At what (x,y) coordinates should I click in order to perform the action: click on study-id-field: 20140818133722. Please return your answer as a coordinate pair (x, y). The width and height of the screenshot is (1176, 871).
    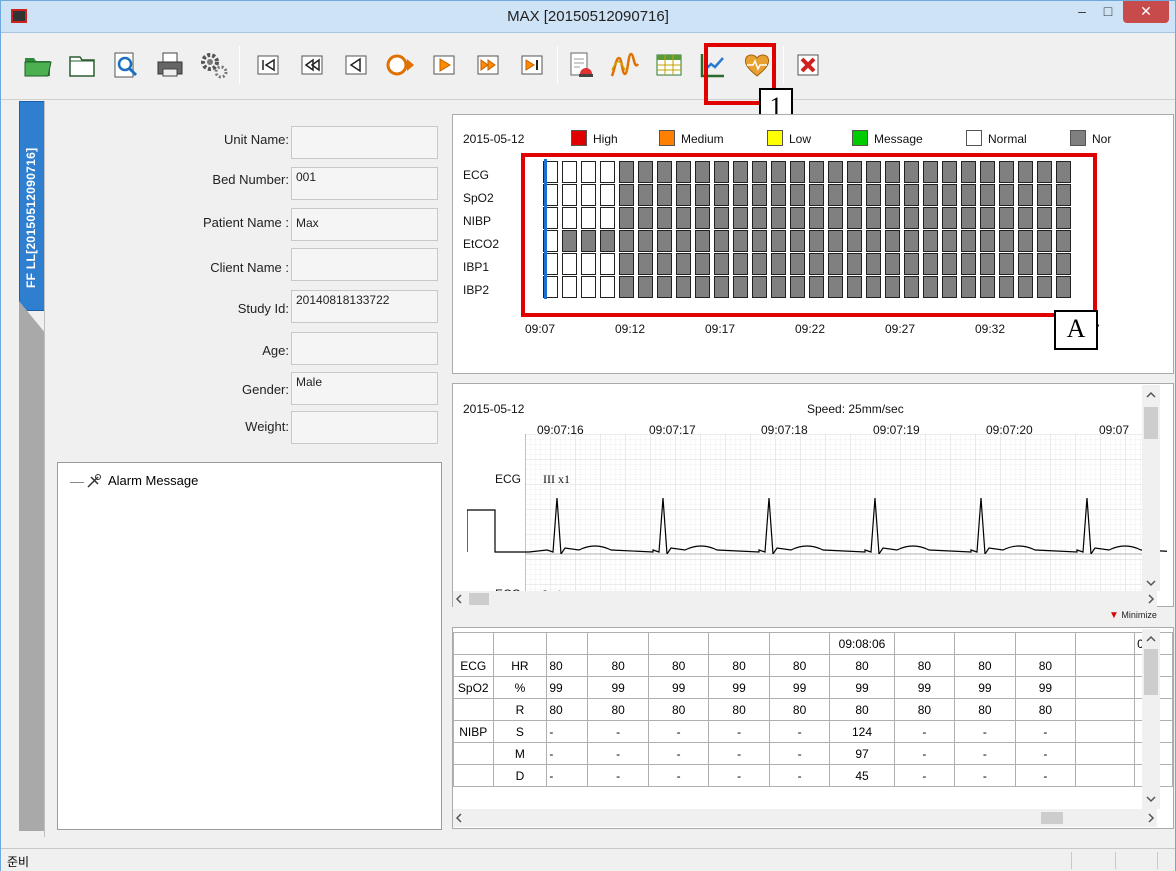
    Looking at the image, I should click on (364, 306).